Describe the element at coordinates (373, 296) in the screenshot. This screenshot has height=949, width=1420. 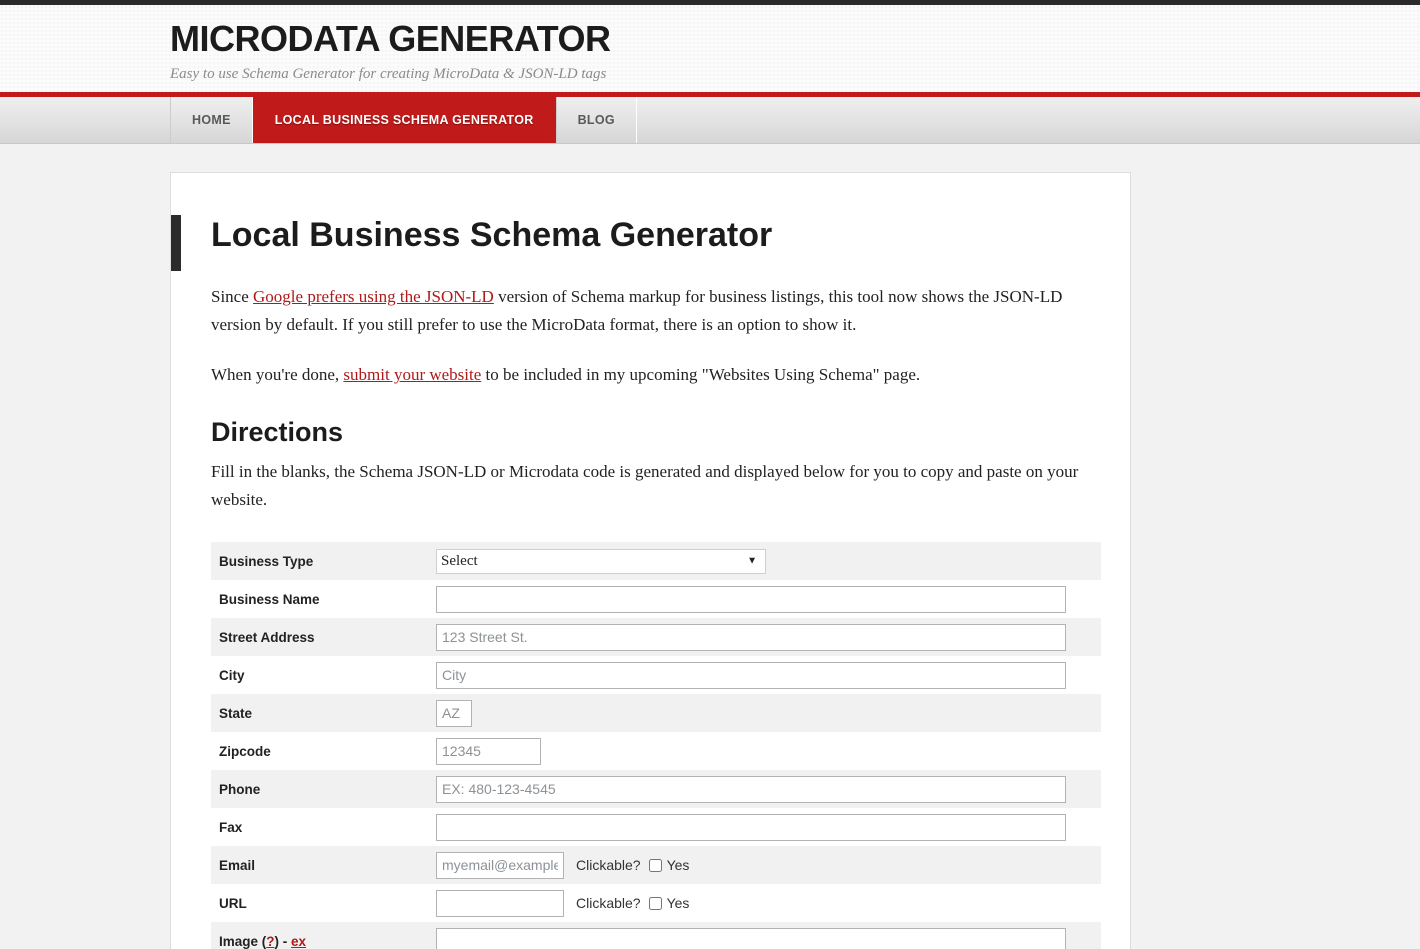
I see `json-ld-link: Google prefers using the JSON-LD` at that location.